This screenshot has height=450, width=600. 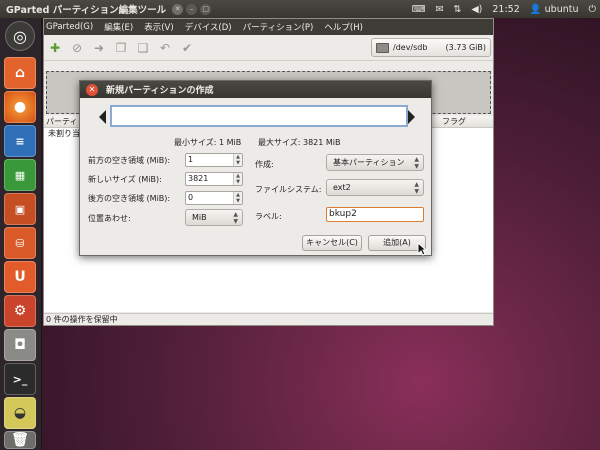 I want to click on dialog-title: 新規パーティションの作成, so click(x=160, y=91).